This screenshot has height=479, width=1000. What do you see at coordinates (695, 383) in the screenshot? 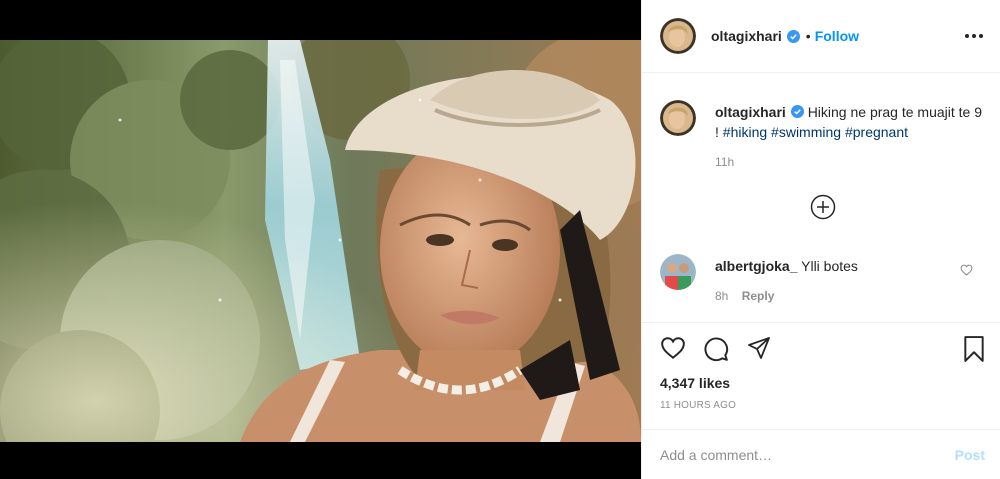
I see `like-count: 4,347 likes` at bounding box center [695, 383].